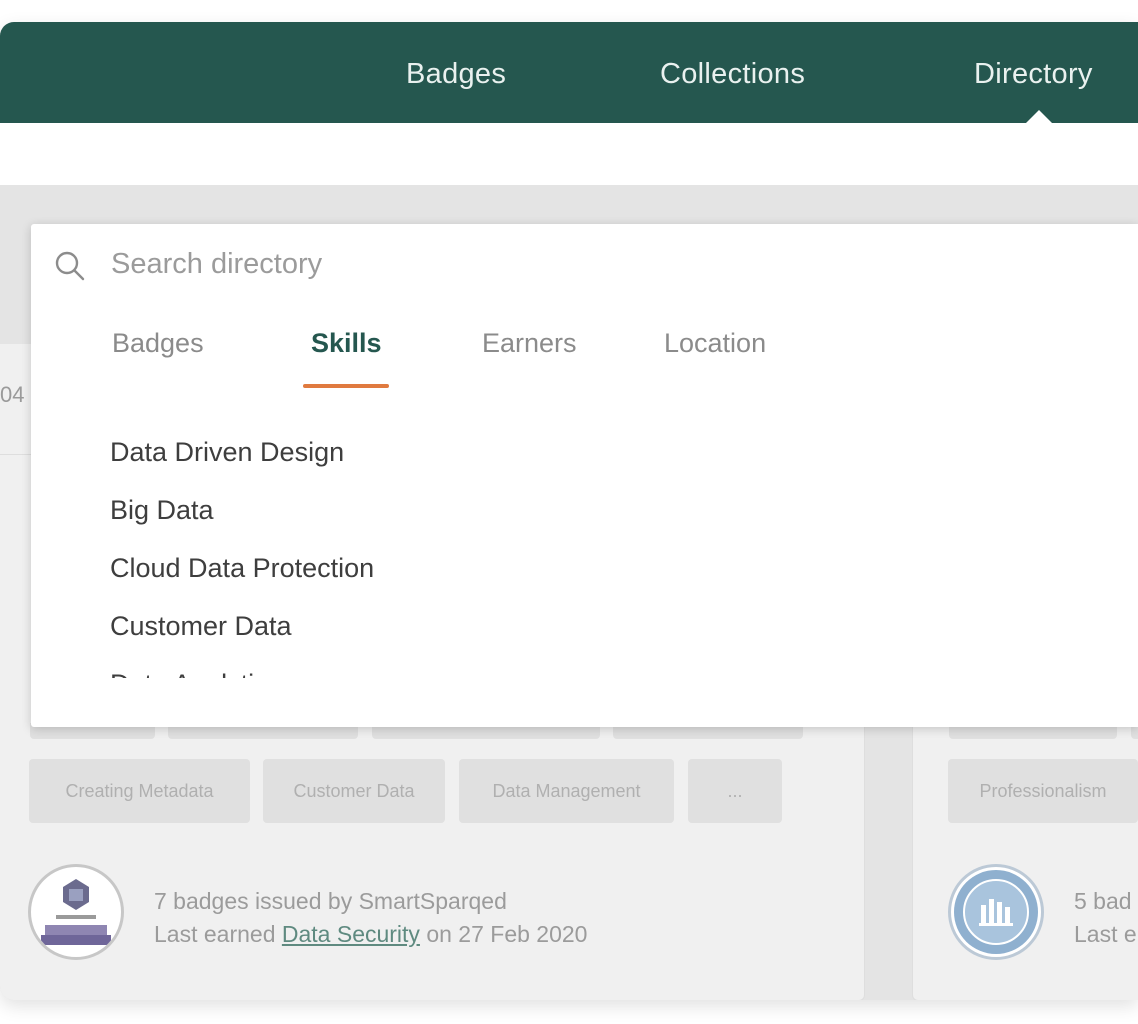 This screenshot has width=1138, height=1024. What do you see at coordinates (410, 669) in the screenshot?
I see `skill-result-item: Data Analytics` at bounding box center [410, 669].